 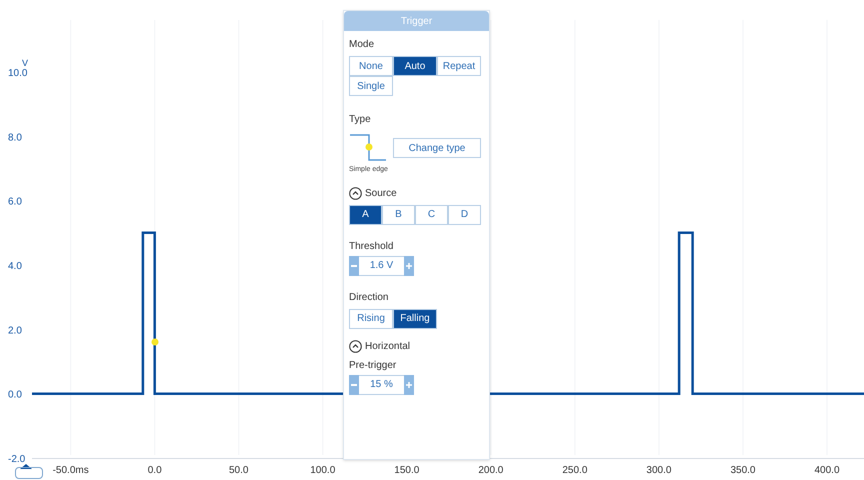 I want to click on segment-button: Repeat, so click(x=459, y=66).